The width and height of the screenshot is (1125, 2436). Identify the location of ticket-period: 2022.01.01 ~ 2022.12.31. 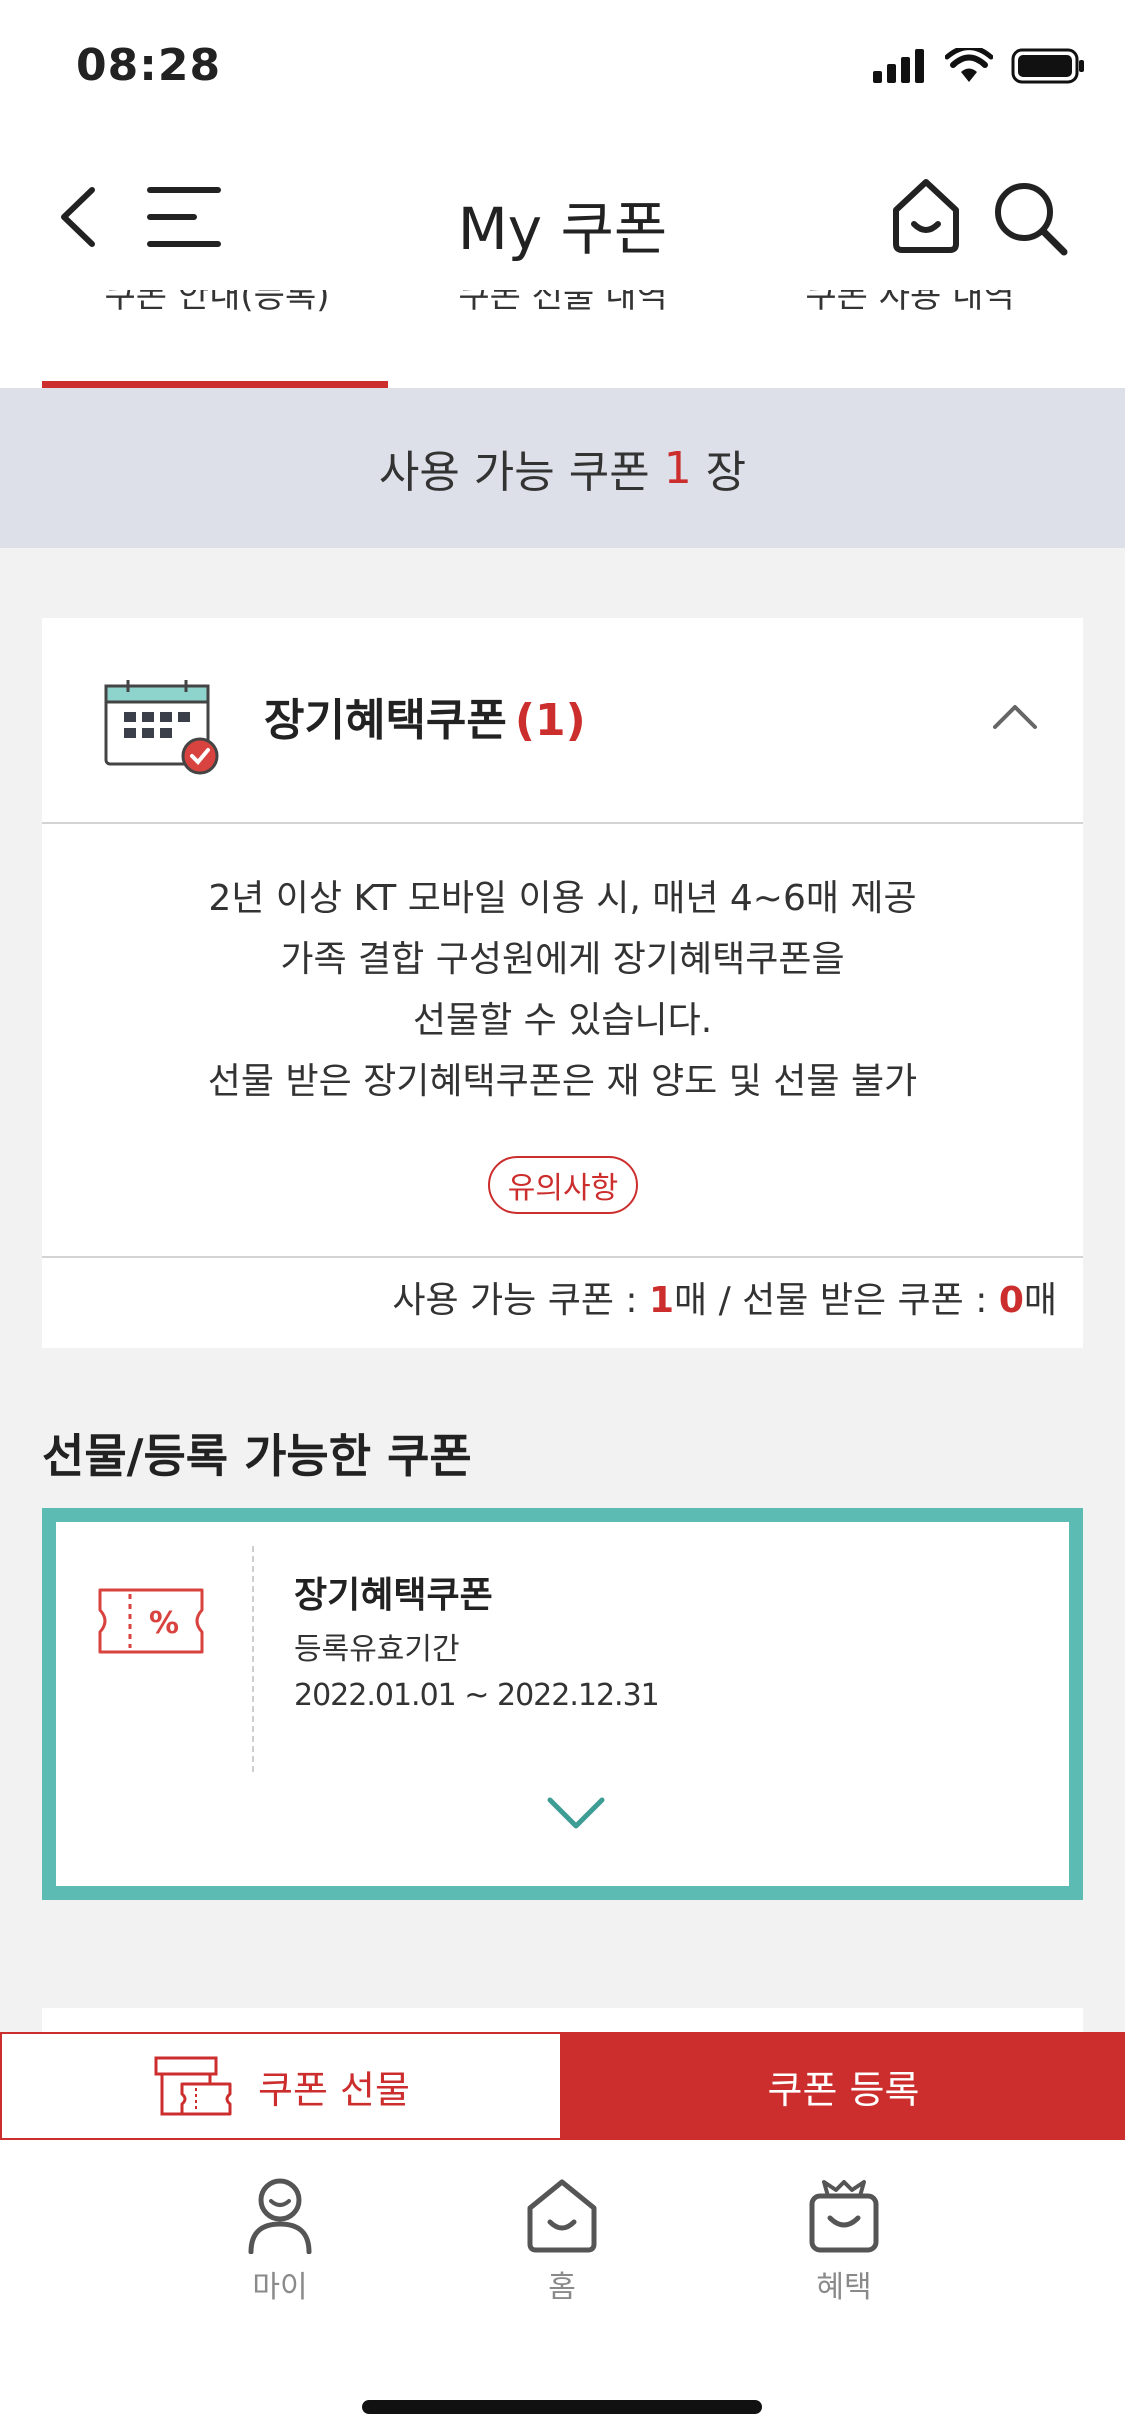
(477, 1695).